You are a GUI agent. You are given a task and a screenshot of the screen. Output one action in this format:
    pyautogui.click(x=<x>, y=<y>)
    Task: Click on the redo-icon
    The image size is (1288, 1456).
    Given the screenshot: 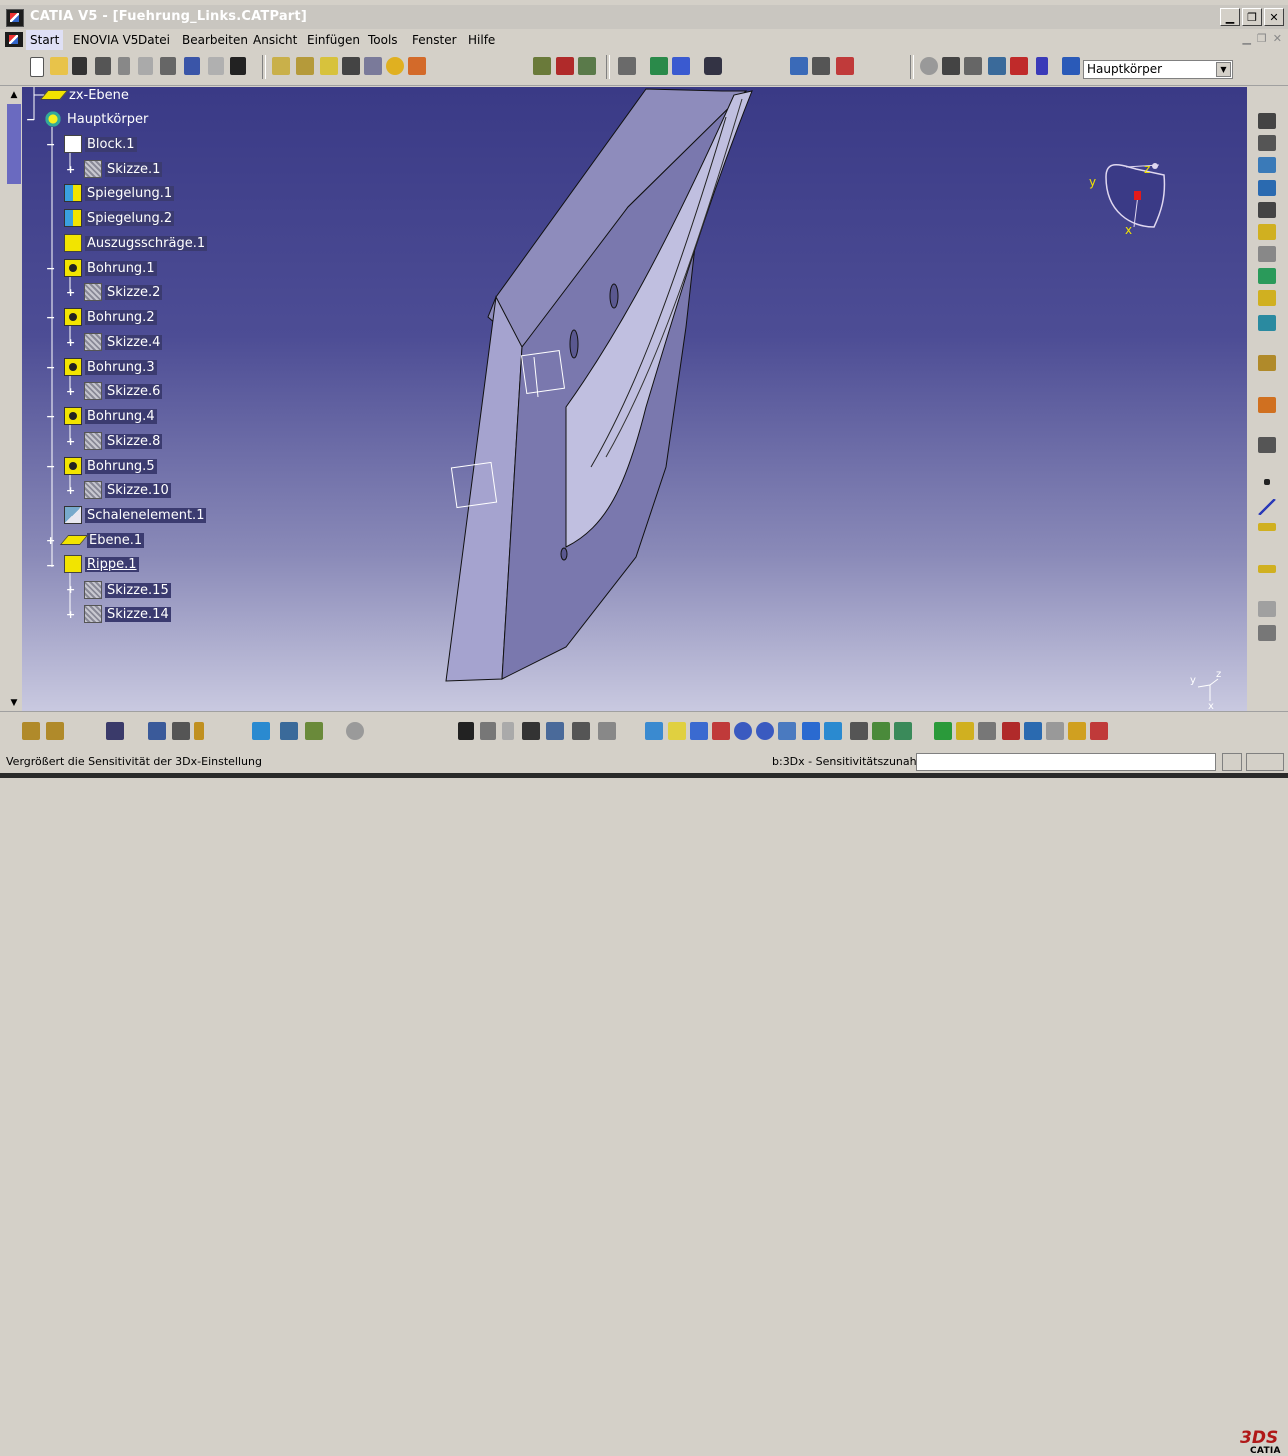 What is the action you would take?
    pyautogui.click(x=216, y=66)
    